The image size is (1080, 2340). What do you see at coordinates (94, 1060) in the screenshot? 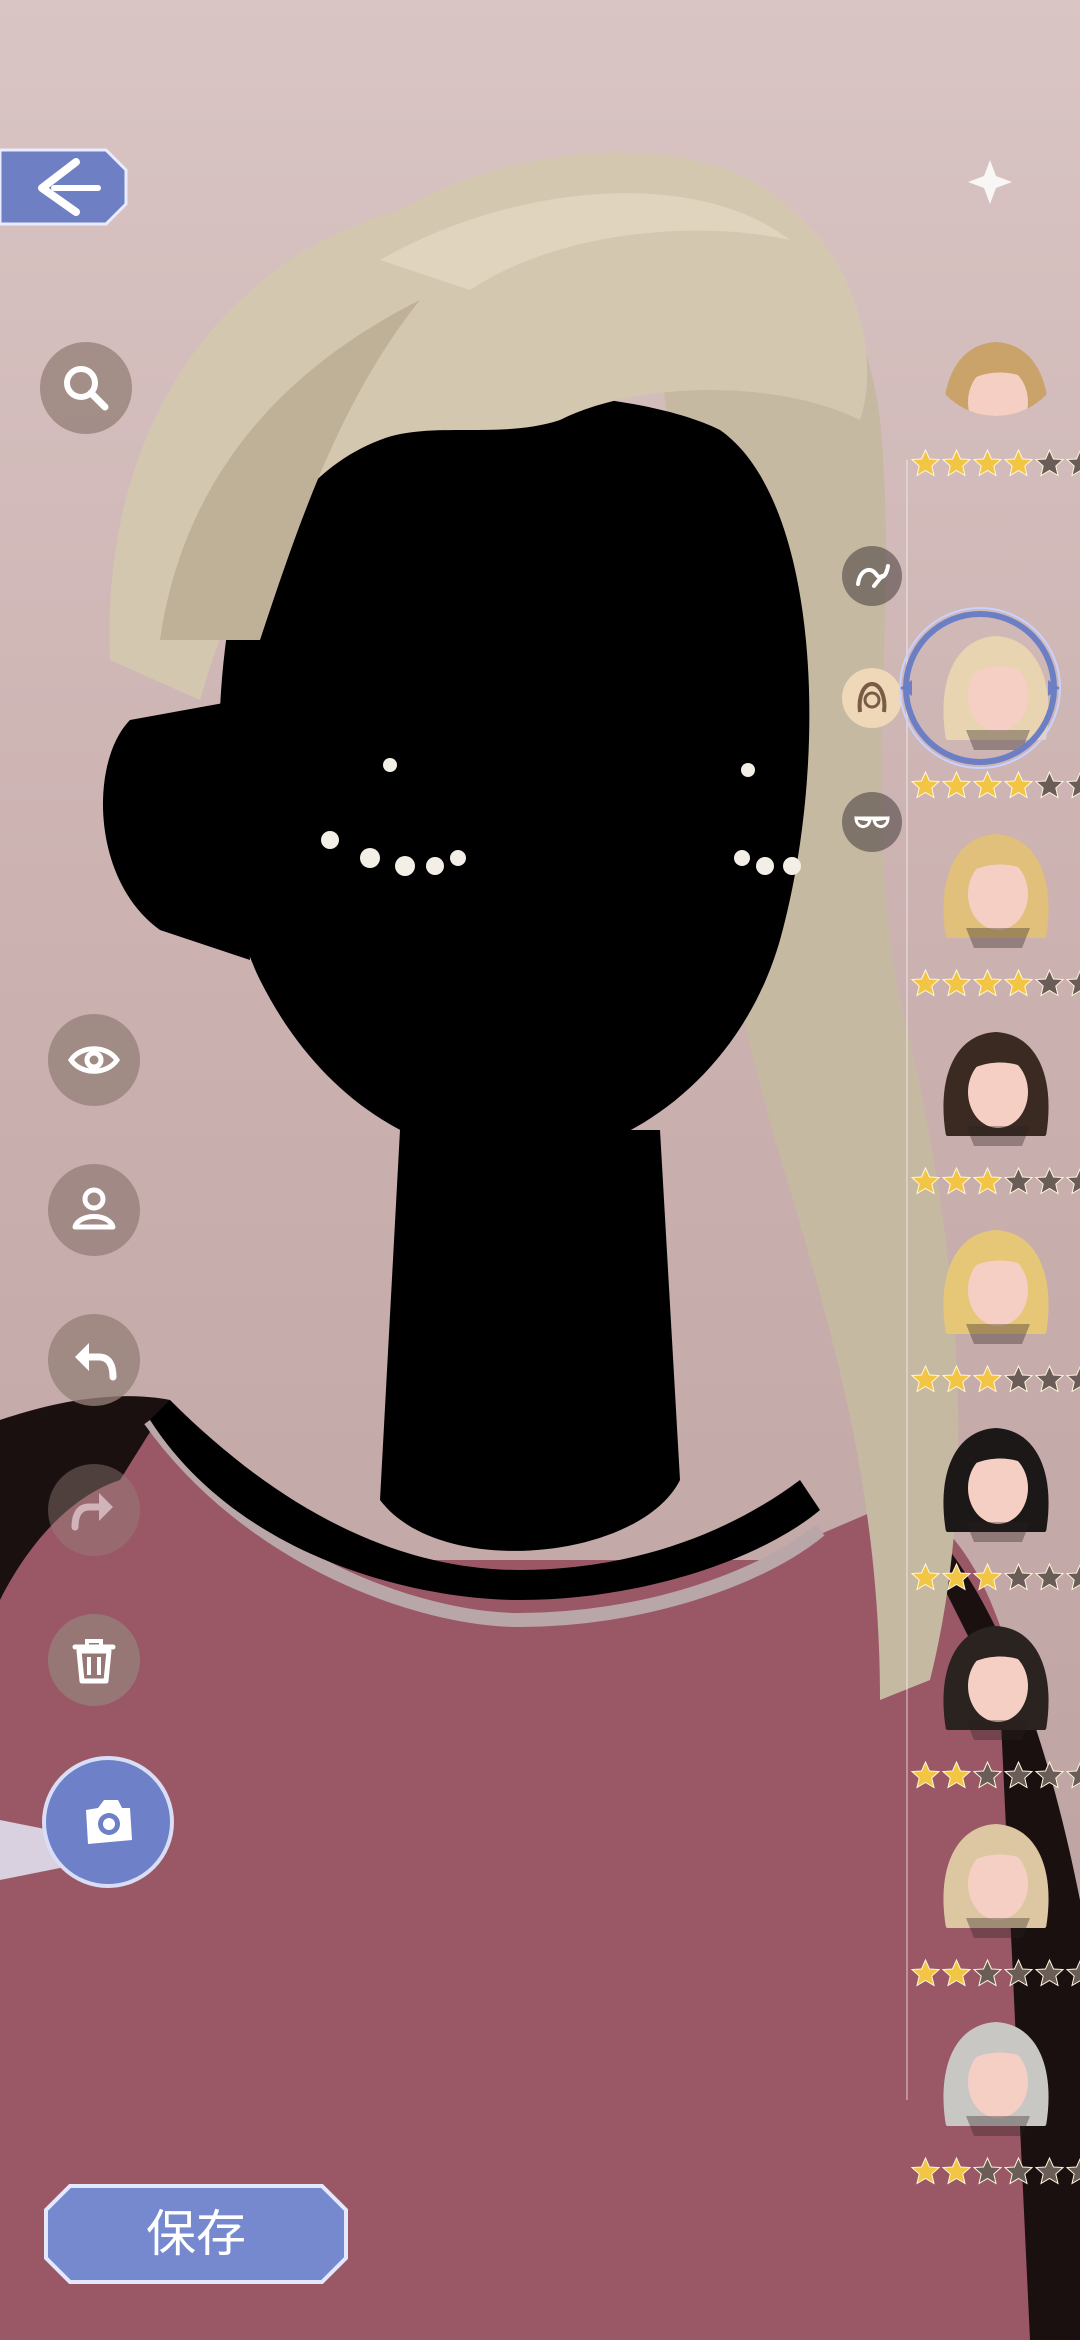
I see `visibility-button` at bounding box center [94, 1060].